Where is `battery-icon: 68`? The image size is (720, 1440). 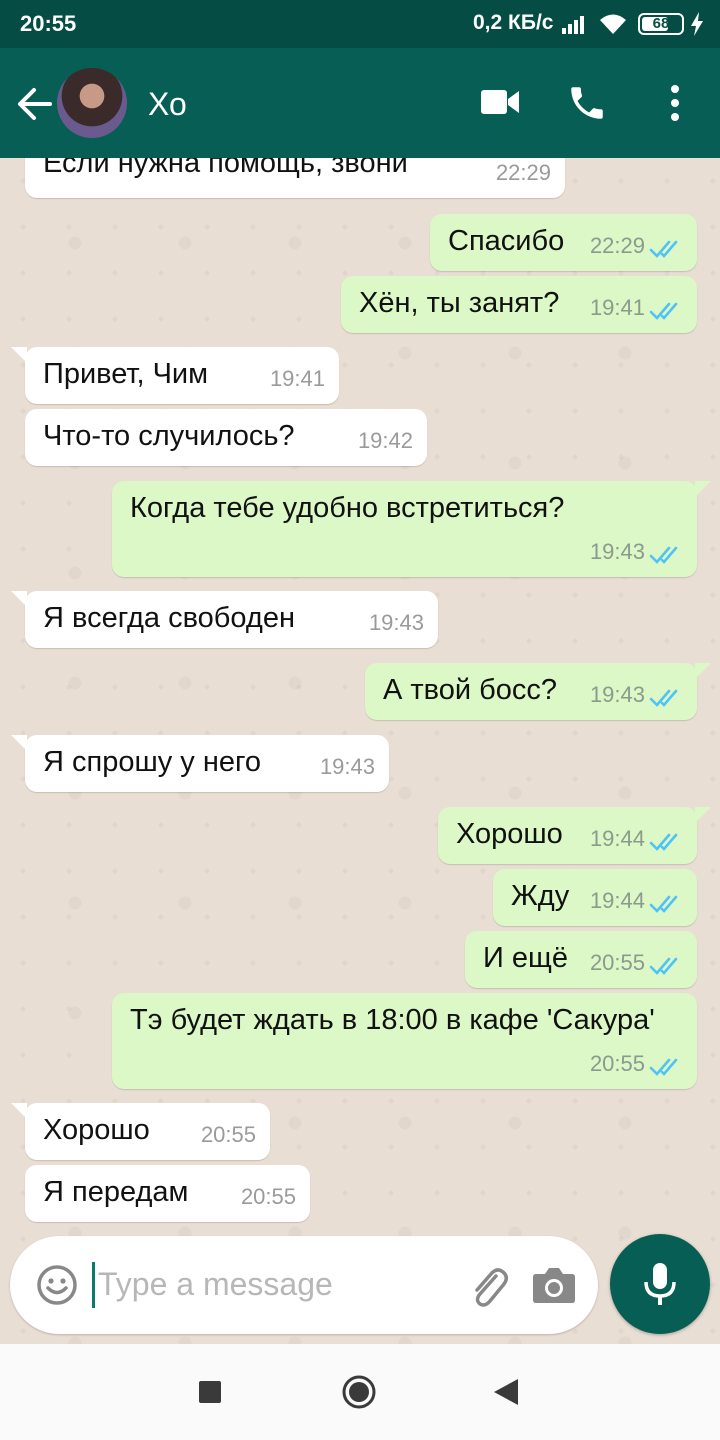
battery-icon: 68 is located at coordinates (661, 24).